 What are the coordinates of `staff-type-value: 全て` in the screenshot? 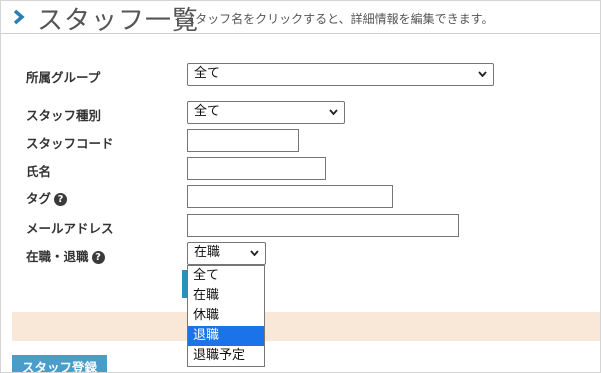 It's located at (207, 111).